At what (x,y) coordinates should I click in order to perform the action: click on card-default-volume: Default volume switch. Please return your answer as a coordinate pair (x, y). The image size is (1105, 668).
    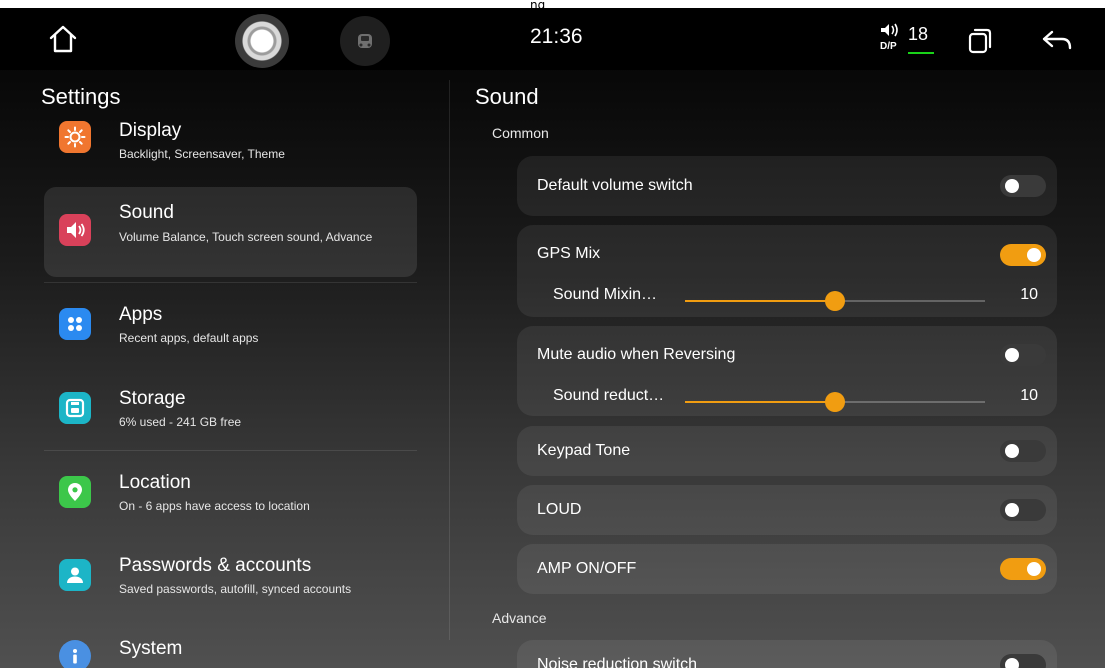
    Looking at the image, I should click on (787, 186).